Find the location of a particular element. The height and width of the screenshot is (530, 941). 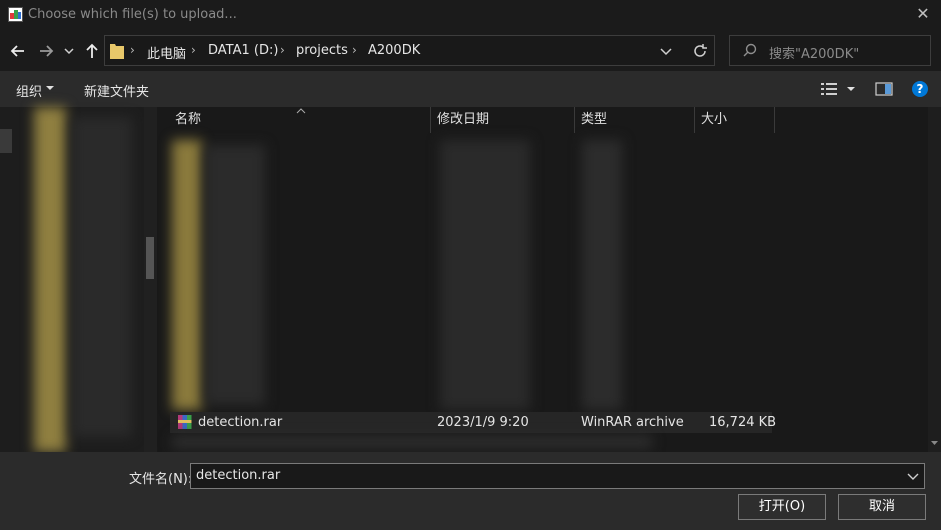

filename-dropdown-chevron-icon is located at coordinates (913, 476).